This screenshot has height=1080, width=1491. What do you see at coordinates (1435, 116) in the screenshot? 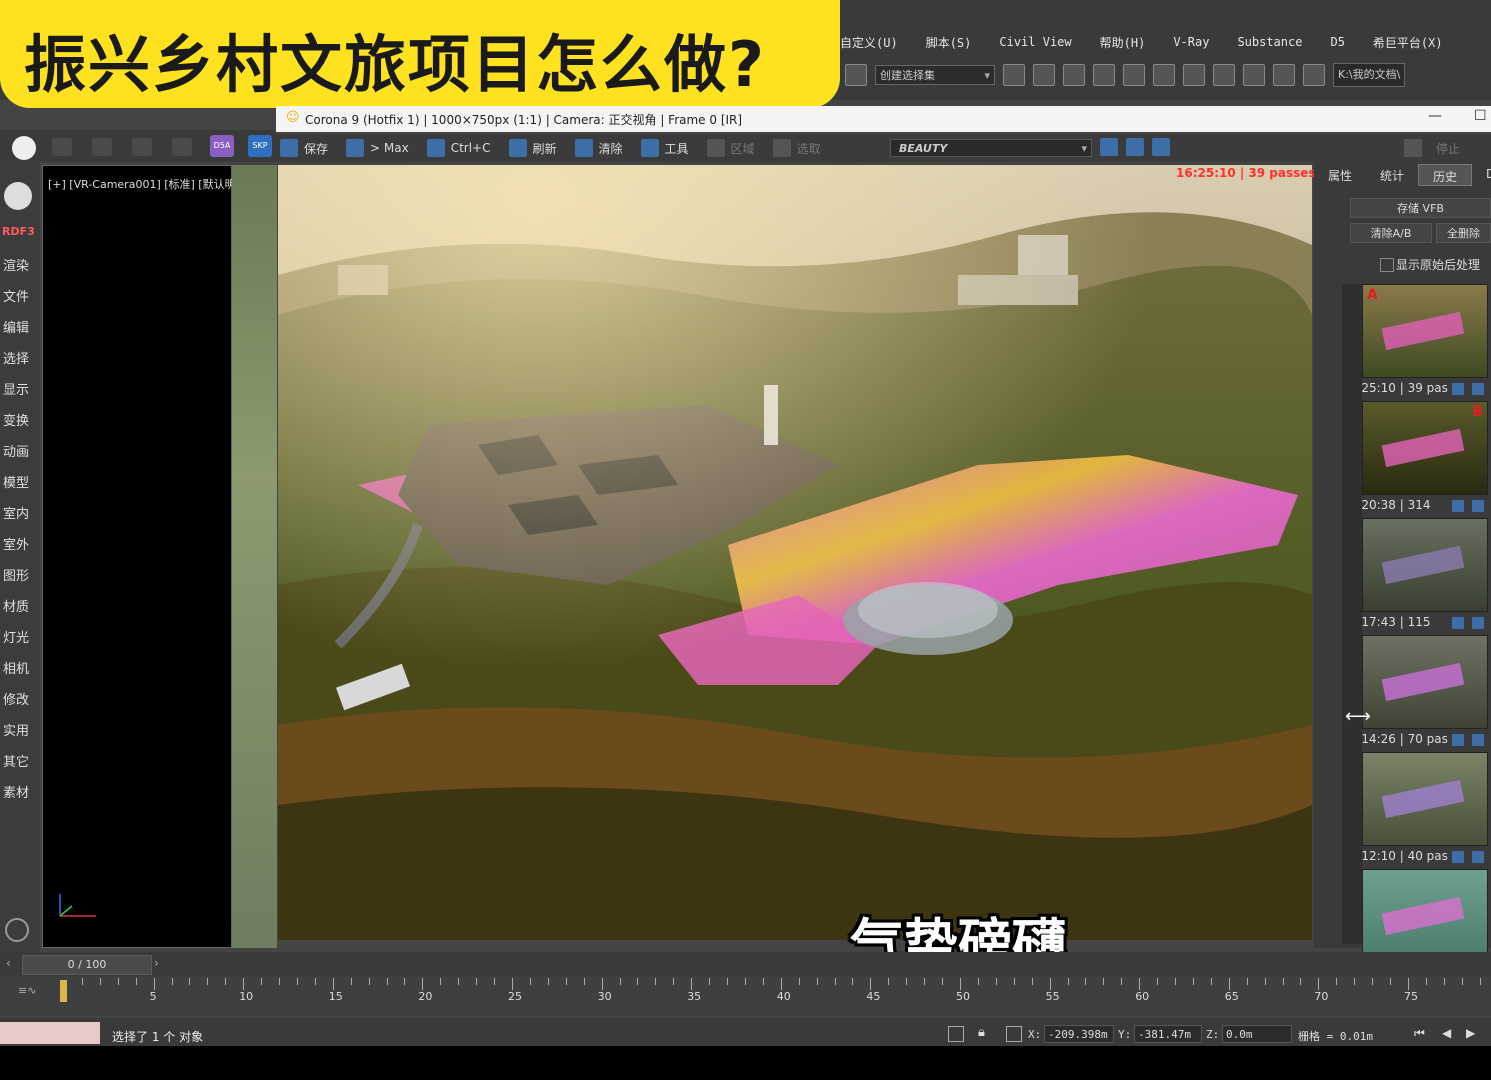
I see `minimize-icon: —` at bounding box center [1435, 116].